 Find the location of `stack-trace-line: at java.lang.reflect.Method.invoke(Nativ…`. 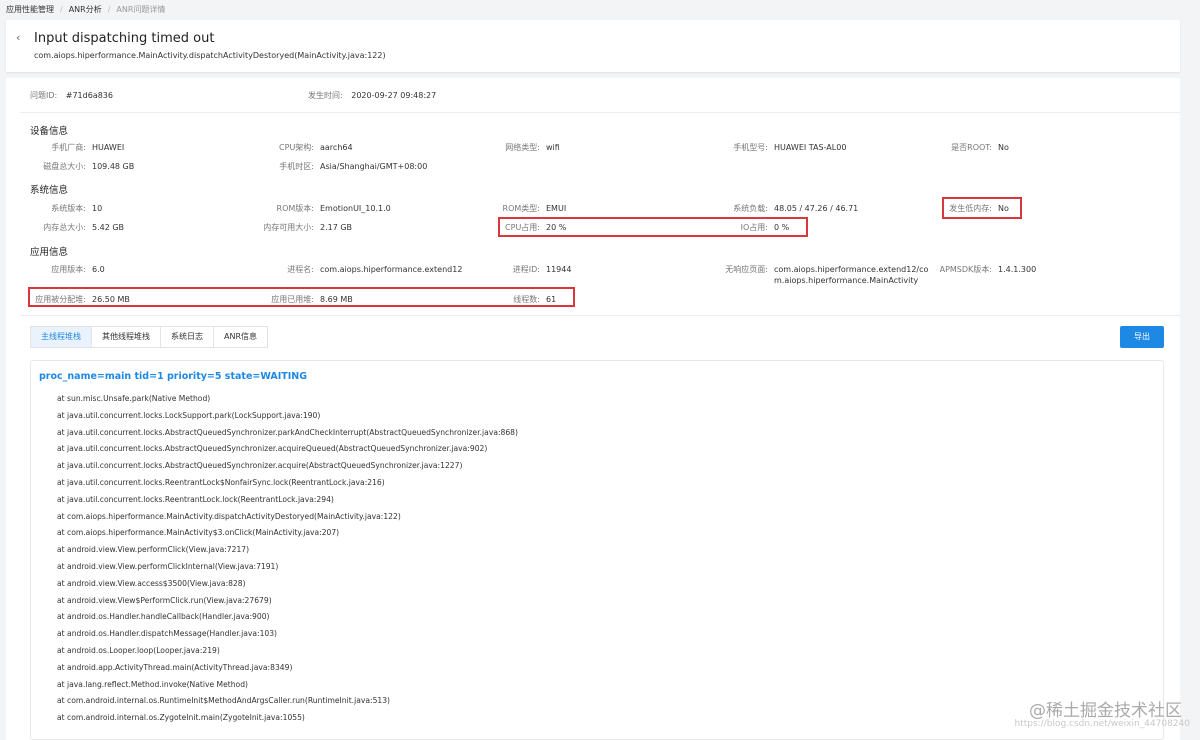

stack-trace-line: at java.lang.reflect.Method.invoke(Nativ… is located at coordinates (152, 684).